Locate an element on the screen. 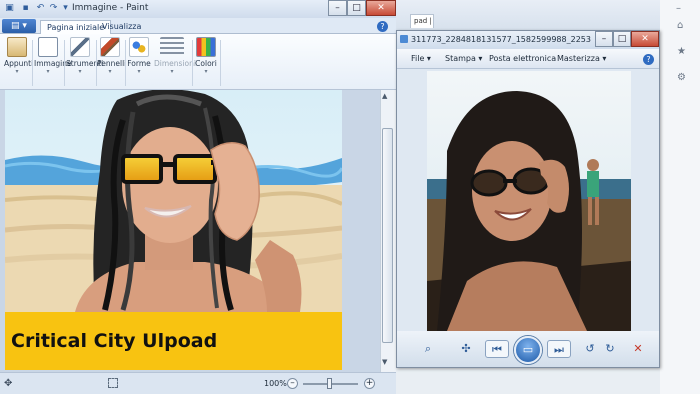 This screenshot has height=394, width=700. actual-size-icon: ✣ is located at coordinates (466, 349).